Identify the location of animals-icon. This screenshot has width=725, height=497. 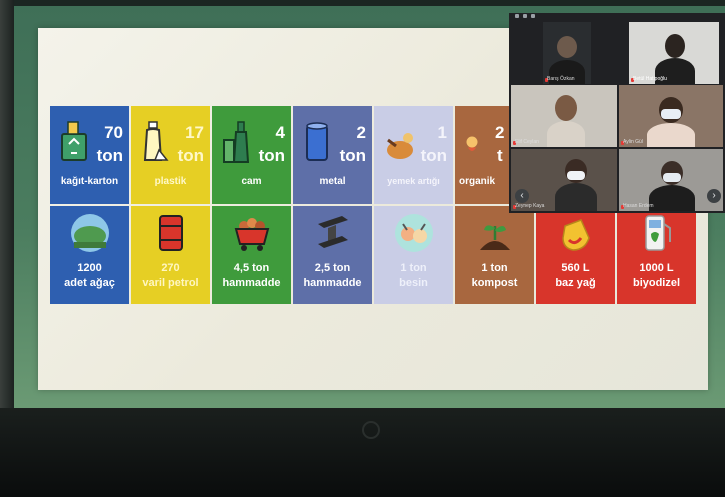
(414, 233).